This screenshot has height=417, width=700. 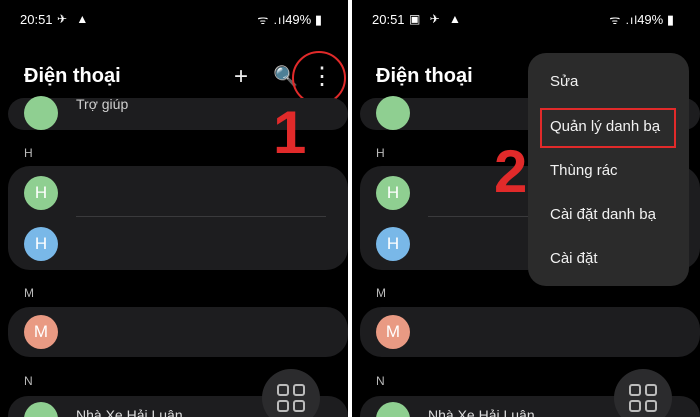 What do you see at coordinates (201, 216) in the screenshot?
I see `divider` at bounding box center [201, 216].